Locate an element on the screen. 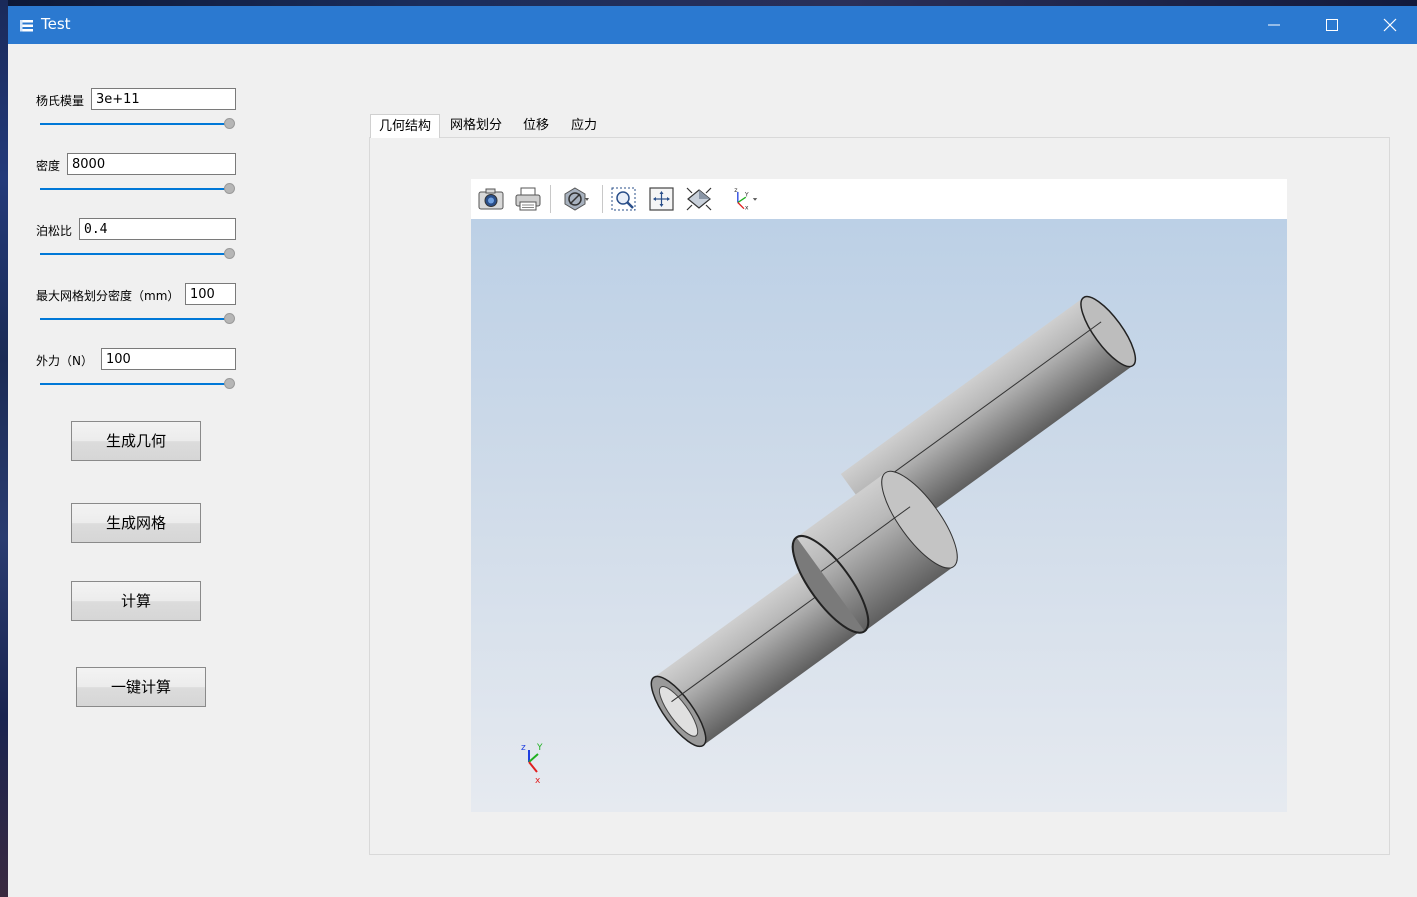  axis-y-label: Y is located at coordinates (539, 748).